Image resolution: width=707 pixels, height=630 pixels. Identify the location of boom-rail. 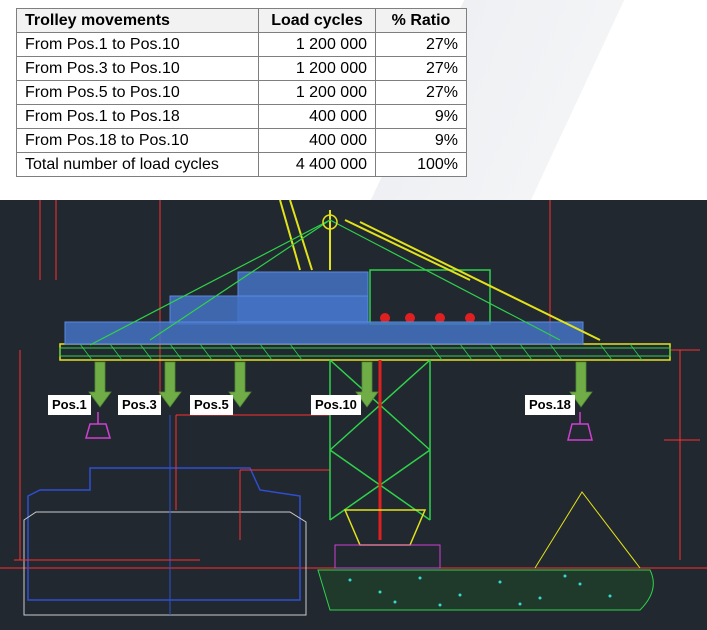
(365, 352).